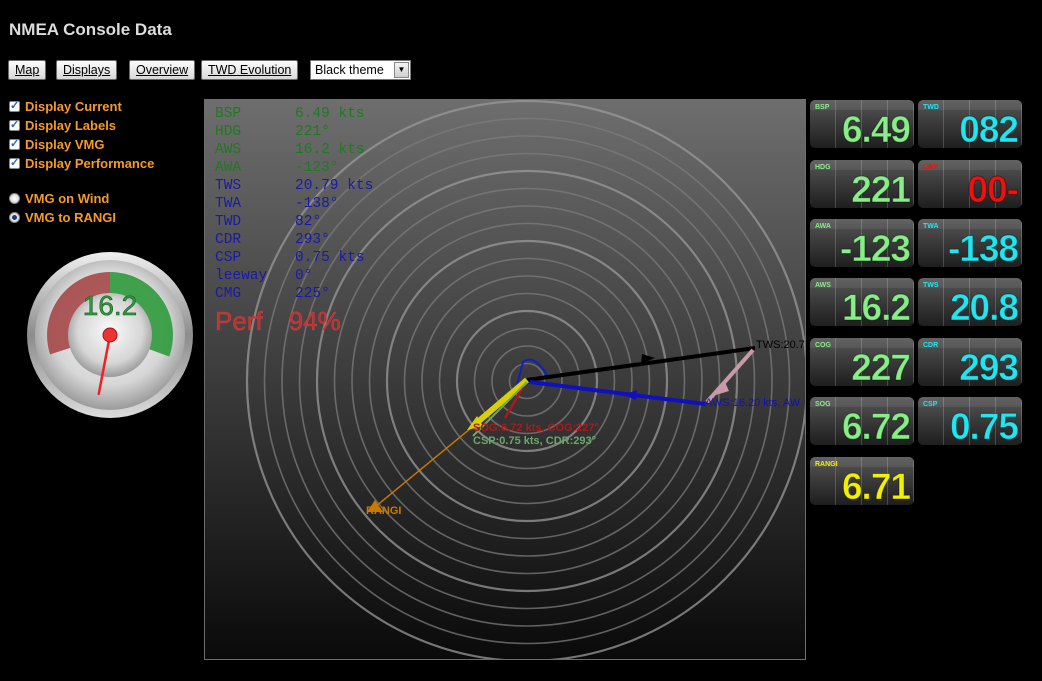 The width and height of the screenshot is (1042, 681). Describe the element at coordinates (881, 189) in the screenshot. I see `tile-value: 221` at that location.